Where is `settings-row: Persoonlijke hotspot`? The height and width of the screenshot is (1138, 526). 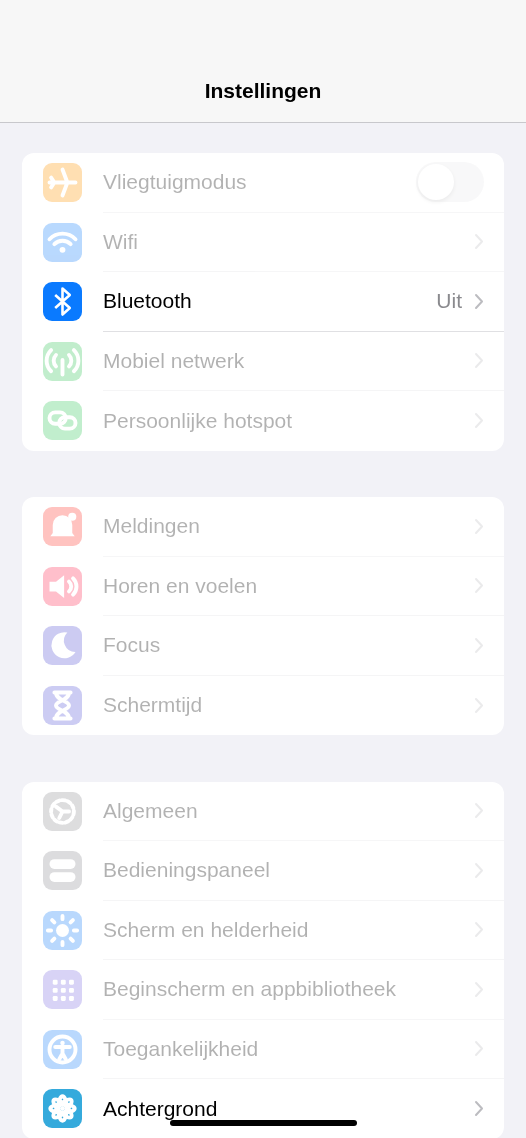 settings-row: Persoonlijke hotspot is located at coordinates (263, 421).